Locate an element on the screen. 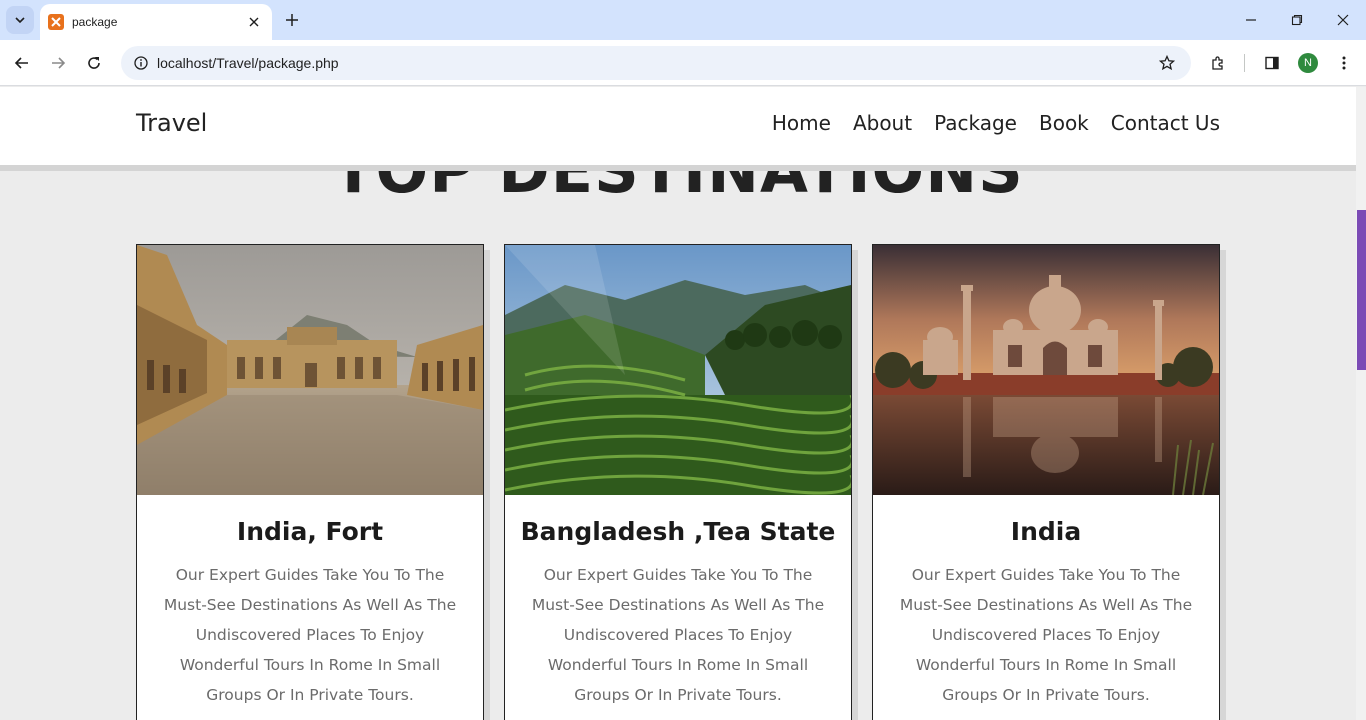  close-window-icon is located at coordinates (1343, 20).